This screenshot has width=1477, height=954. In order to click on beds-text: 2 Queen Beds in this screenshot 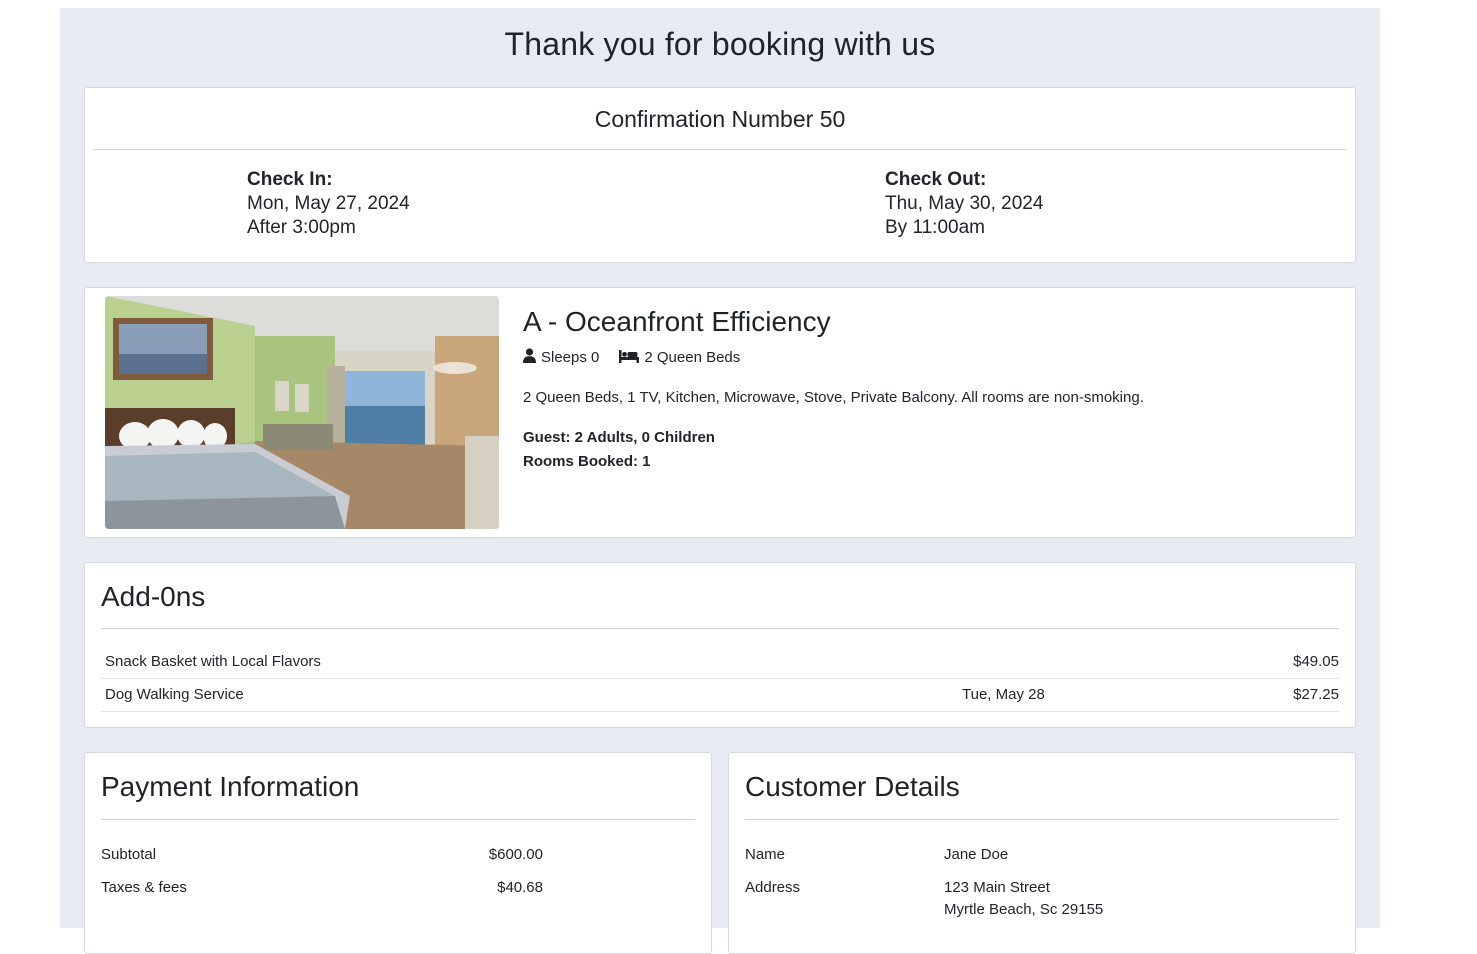, I will do `click(692, 357)`.